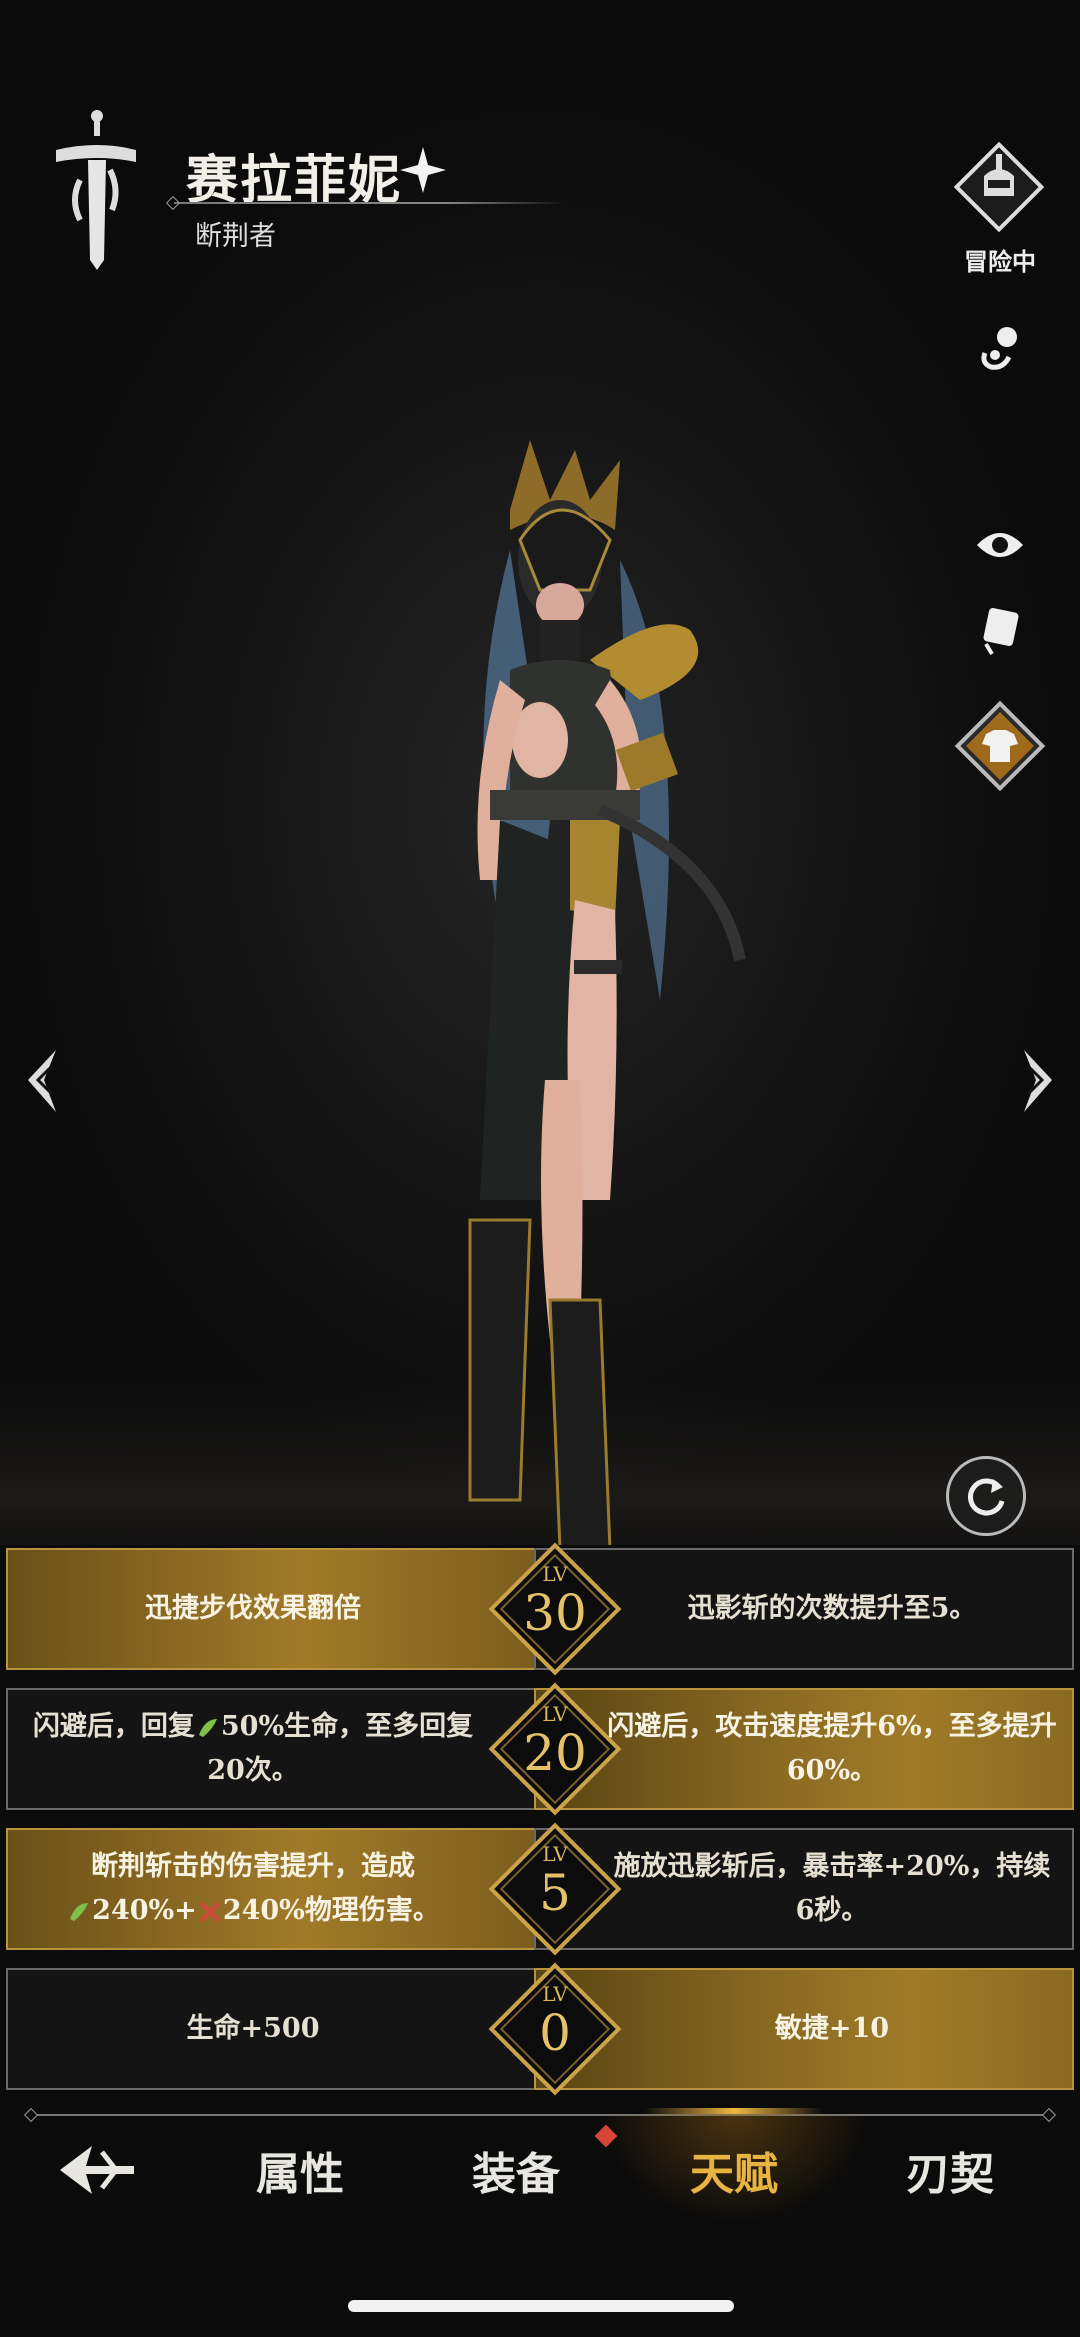 This screenshot has width=1080, height=2337. I want to click on name-divider, so click(369, 203).